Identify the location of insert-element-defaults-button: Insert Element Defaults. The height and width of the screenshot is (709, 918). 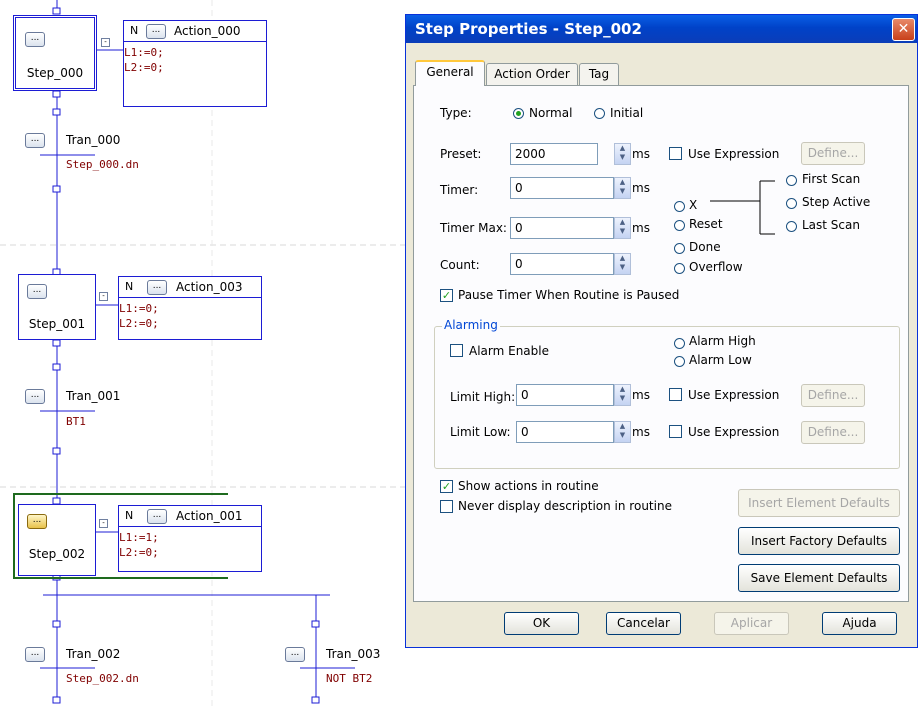
(819, 503).